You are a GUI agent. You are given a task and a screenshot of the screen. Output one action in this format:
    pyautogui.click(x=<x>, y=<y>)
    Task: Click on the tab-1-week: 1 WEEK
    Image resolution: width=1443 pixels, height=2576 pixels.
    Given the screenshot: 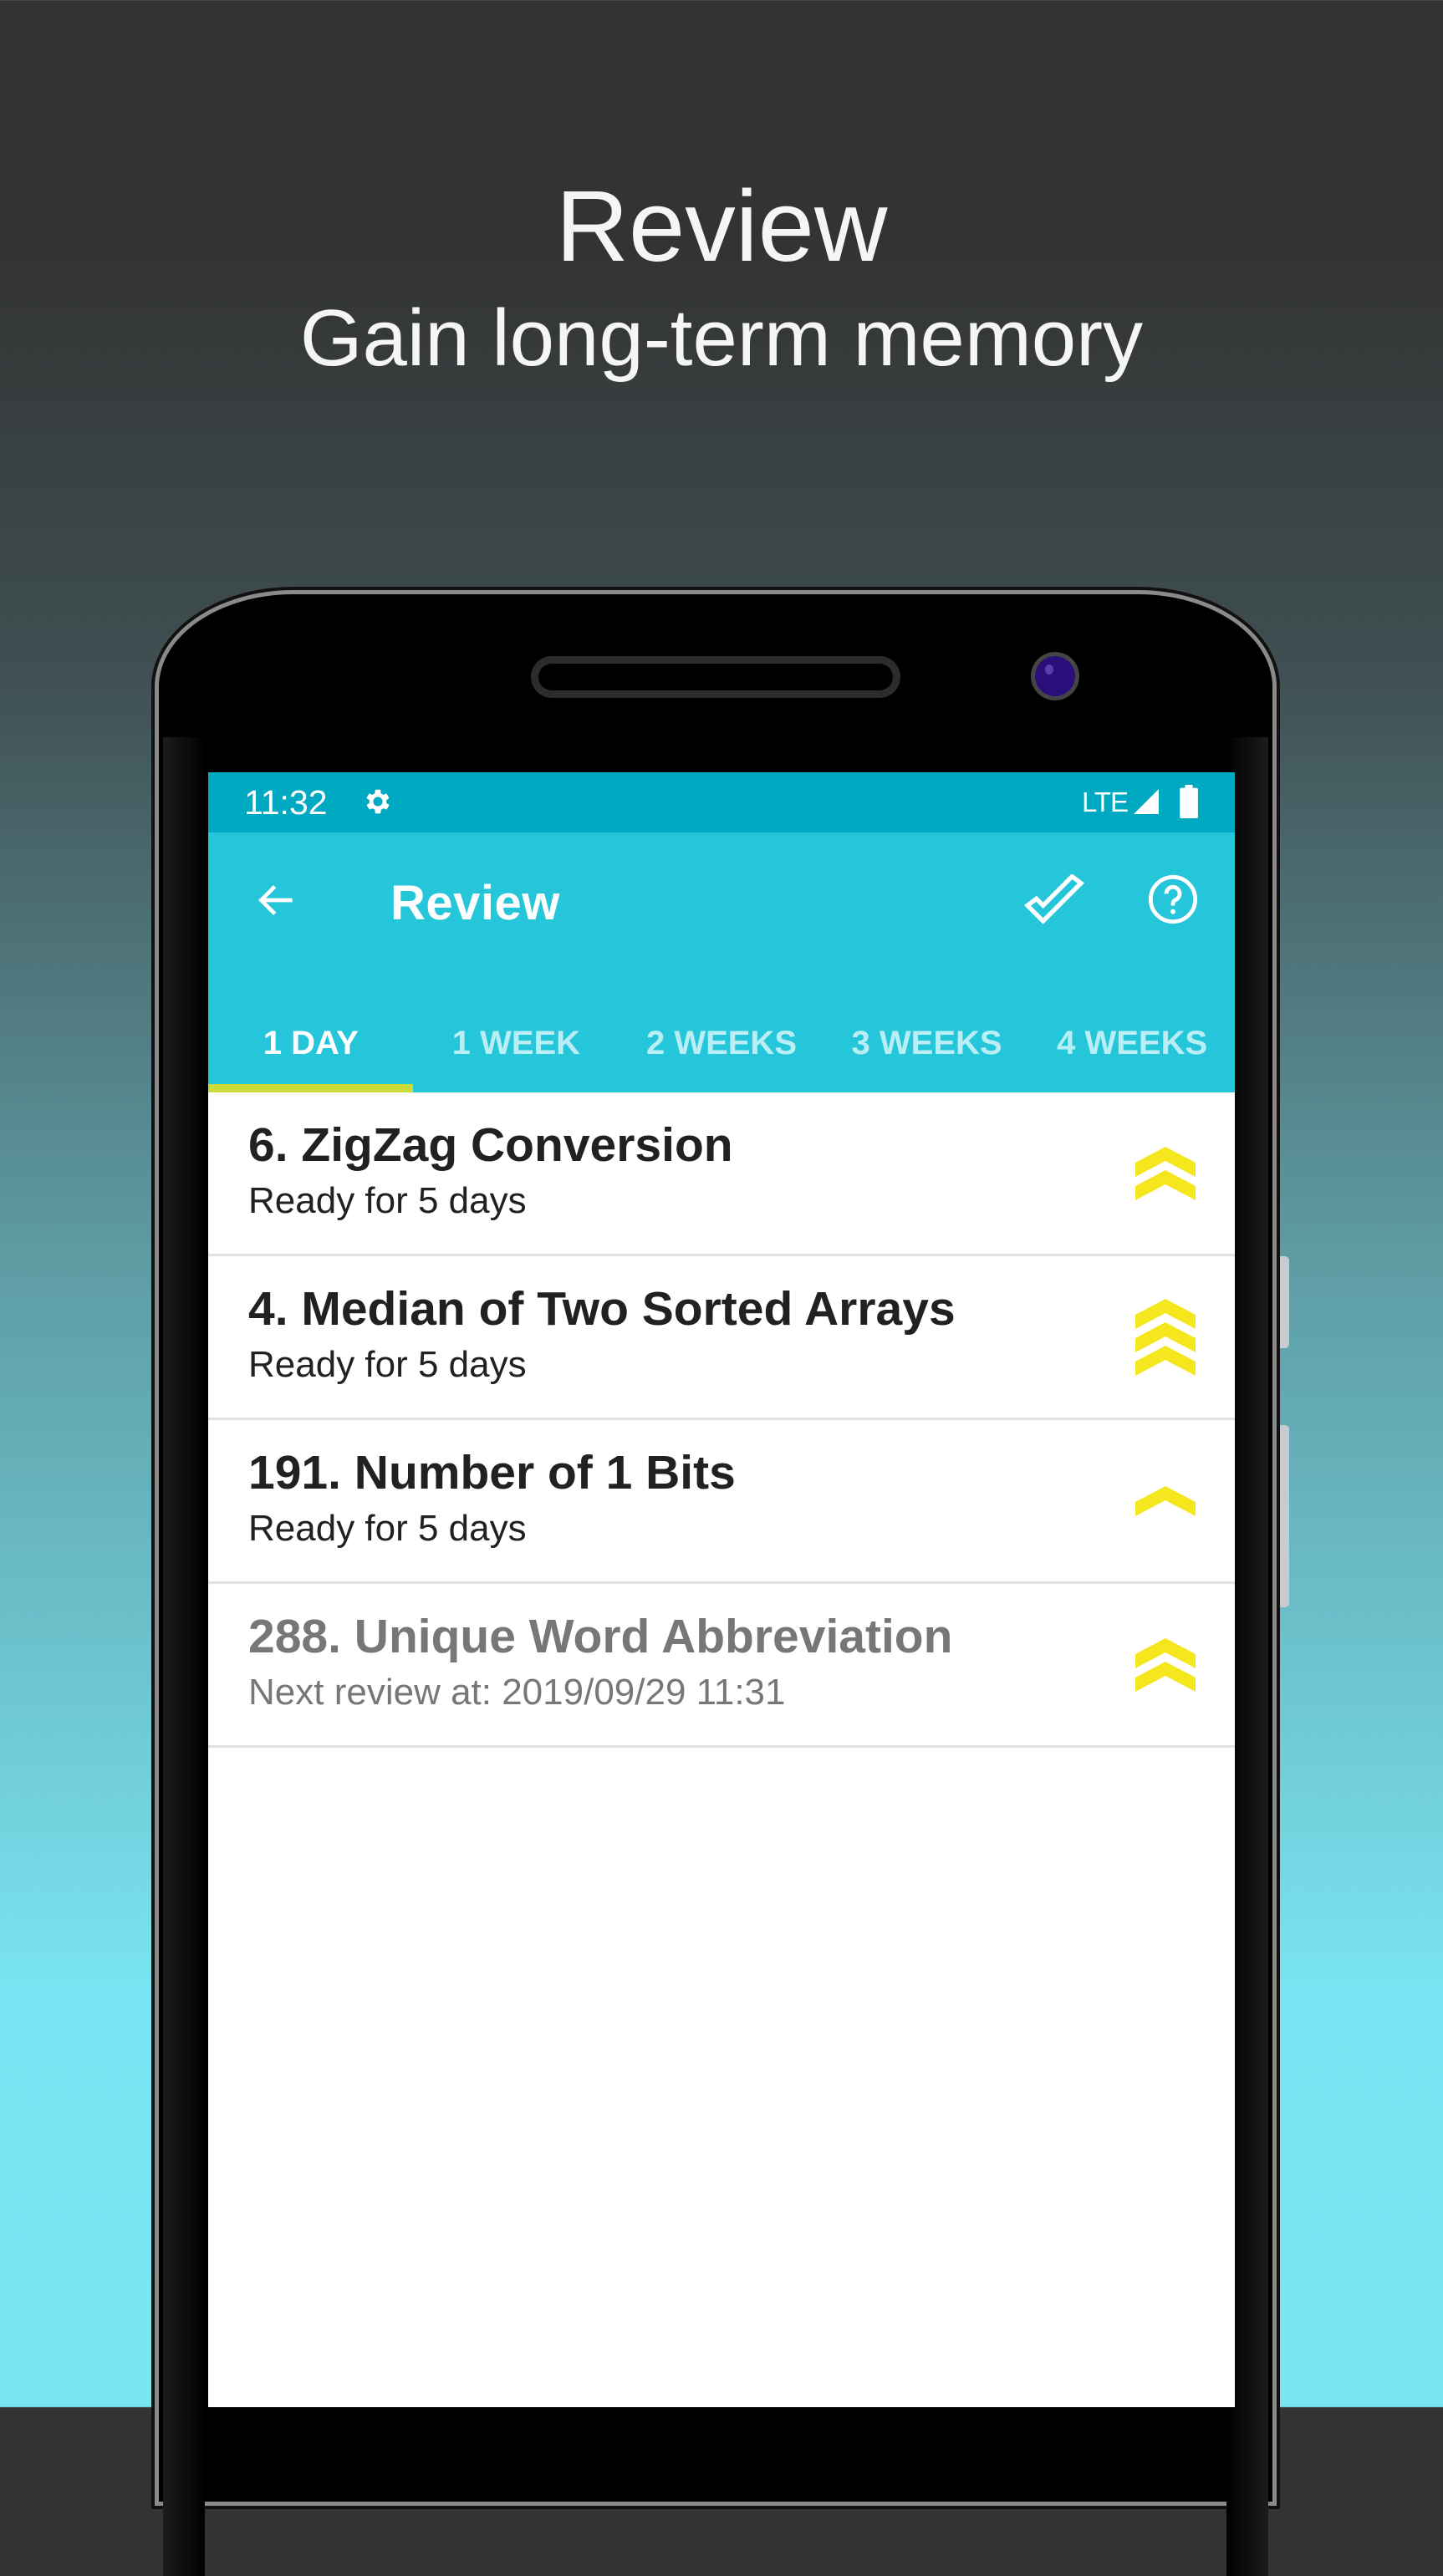 What is the action you would take?
    pyautogui.click(x=517, y=1055)
    